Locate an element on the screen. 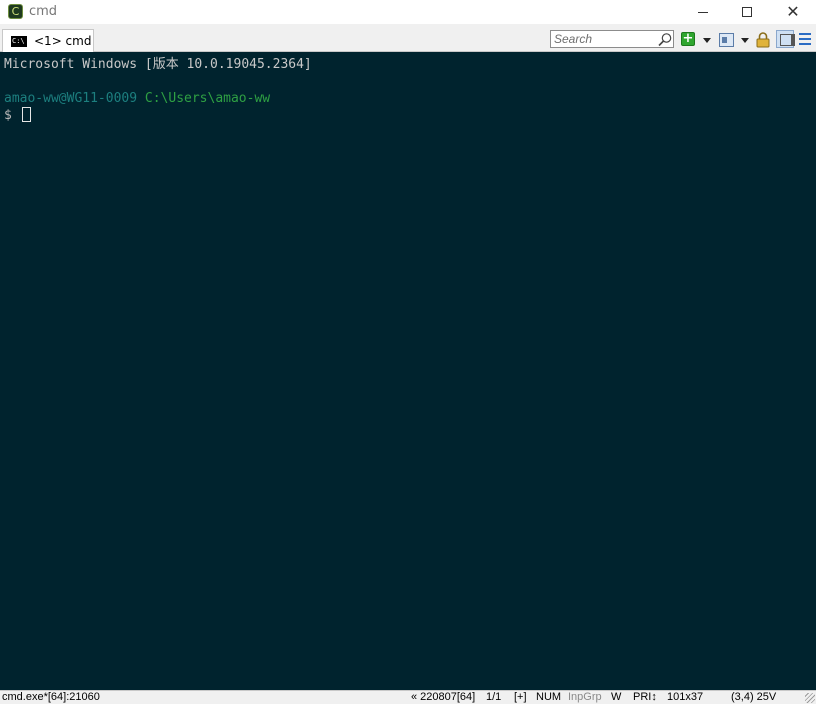  close-icon: ✕ is located at coordinates (793, 11).